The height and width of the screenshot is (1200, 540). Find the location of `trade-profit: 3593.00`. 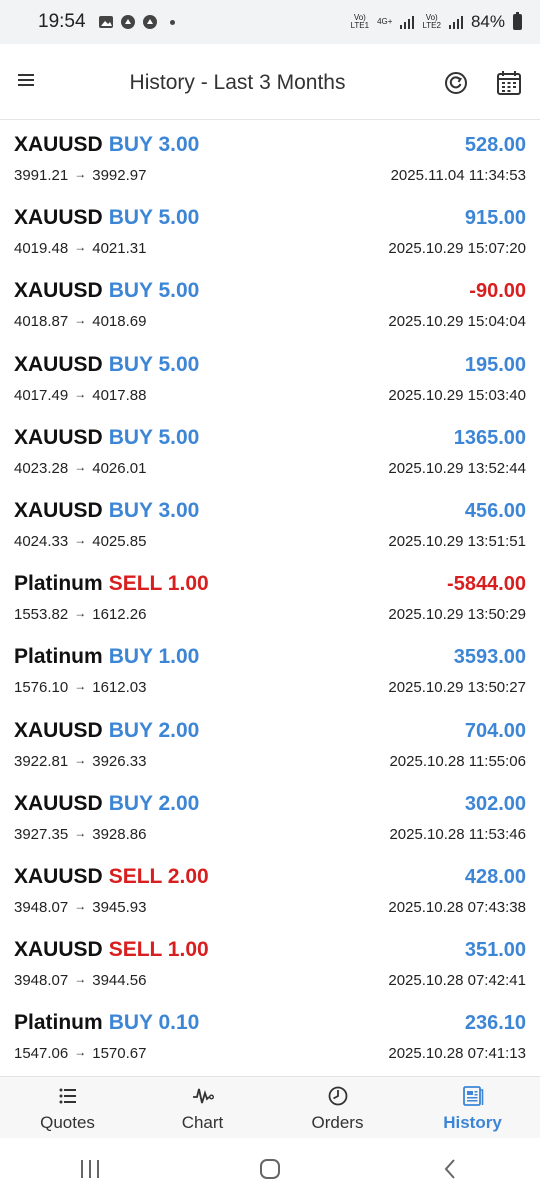

trade-profit: 3593.00 is located at coordinates (489, 657).